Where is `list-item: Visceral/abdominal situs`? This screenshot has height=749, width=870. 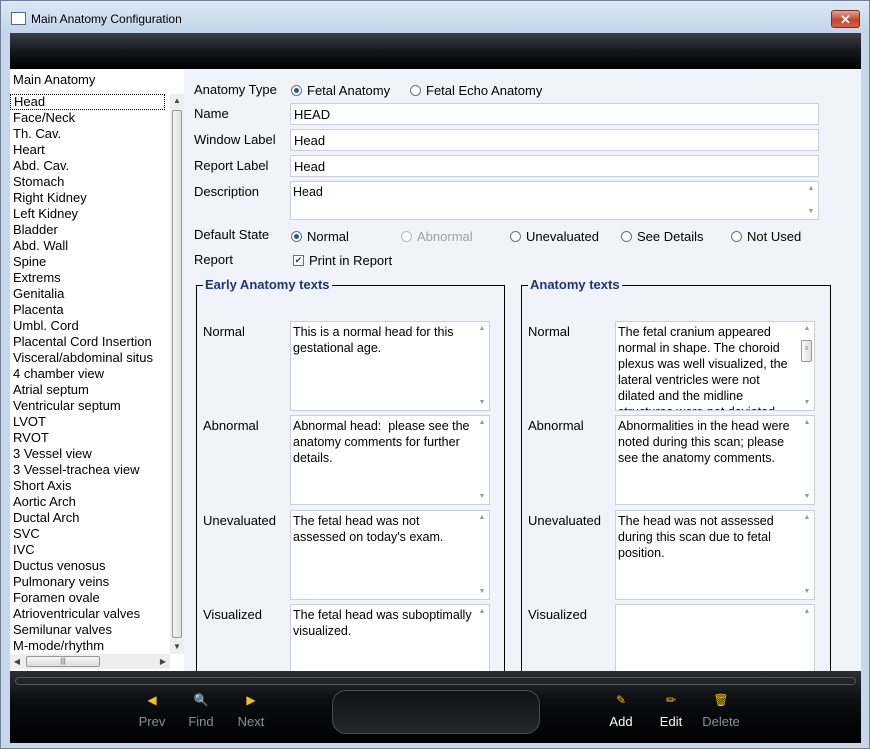 list-item: Visceral/abdominal situs is located at coordinates (90, 358).